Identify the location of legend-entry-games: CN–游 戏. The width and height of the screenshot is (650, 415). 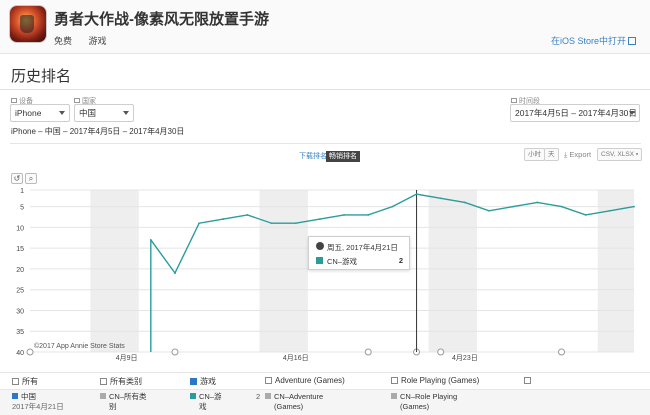
(206, 402).